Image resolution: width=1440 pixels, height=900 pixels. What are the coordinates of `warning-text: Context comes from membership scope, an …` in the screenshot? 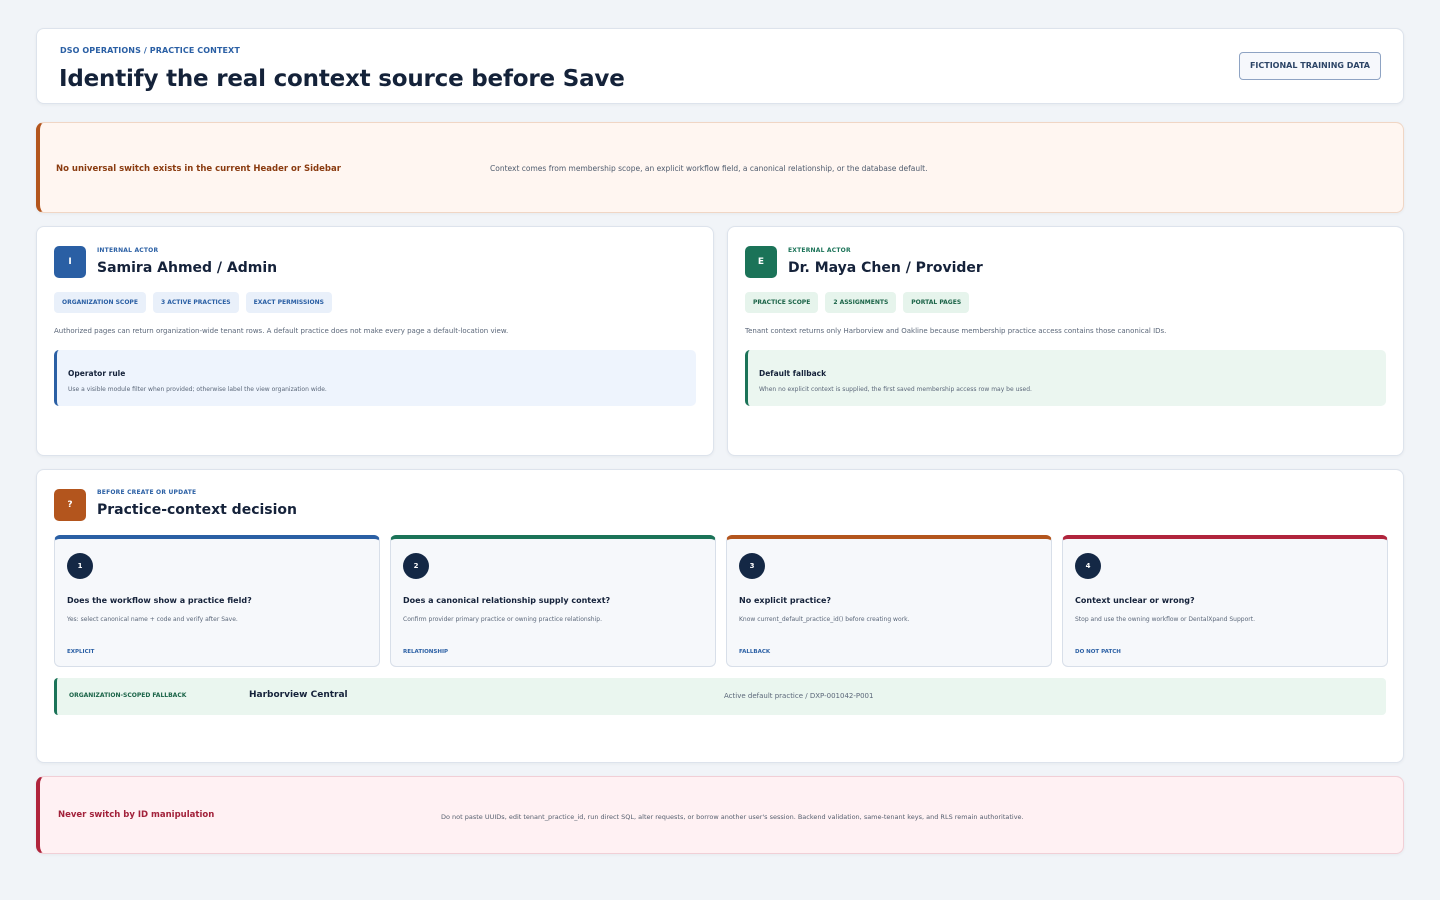 It's located at (709, 168).